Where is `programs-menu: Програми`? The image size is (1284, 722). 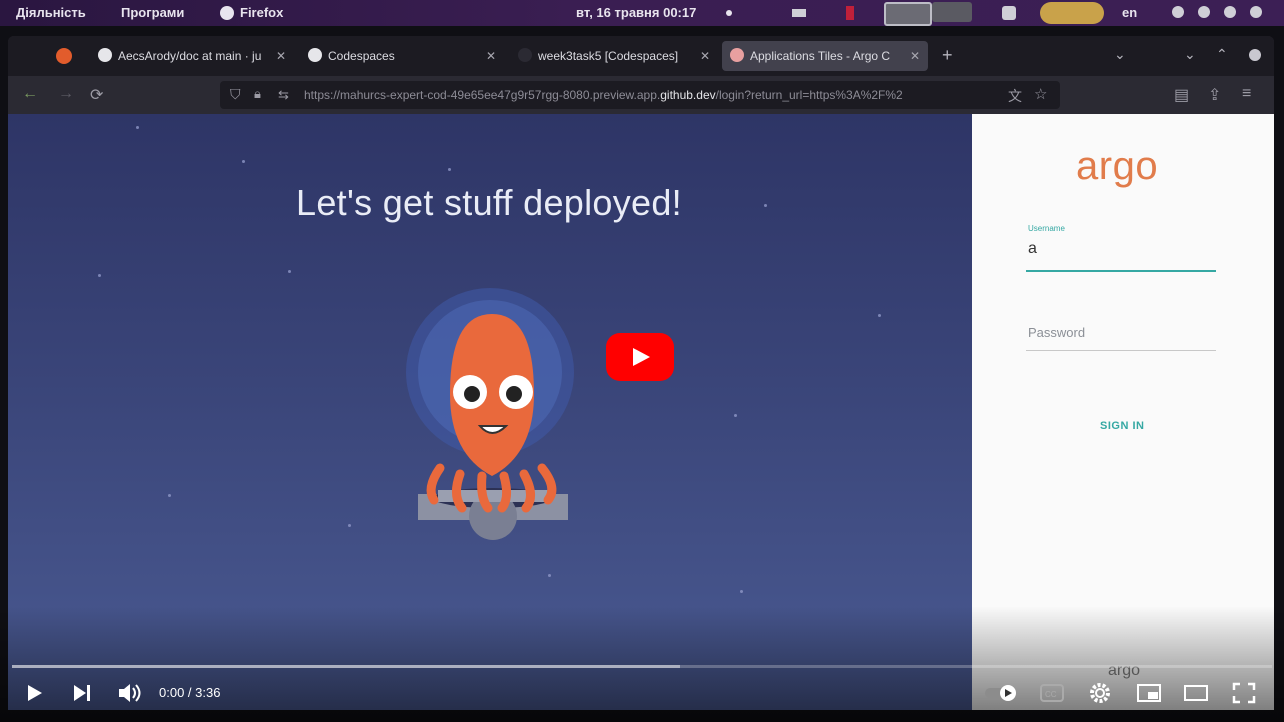 programs-menu: Програми is located at coordinates (152, 12).